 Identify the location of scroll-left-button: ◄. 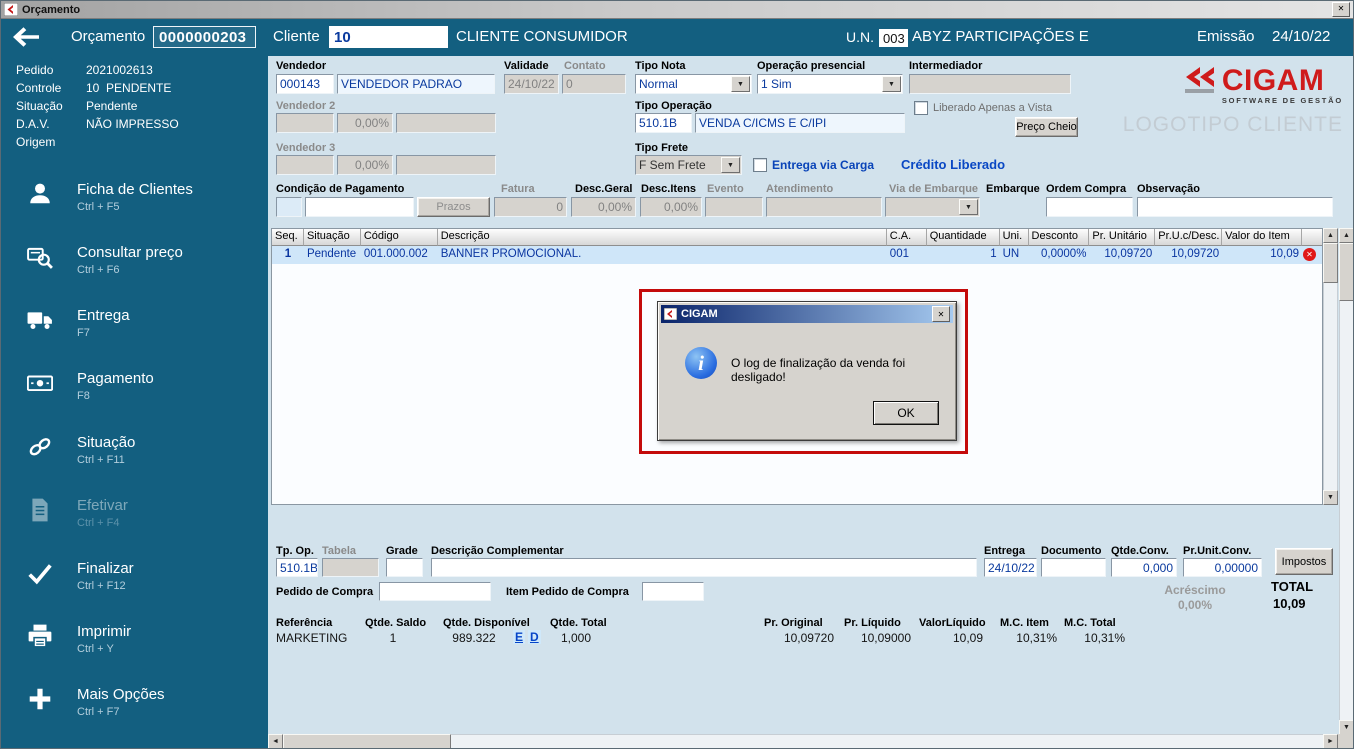
(275, 741).